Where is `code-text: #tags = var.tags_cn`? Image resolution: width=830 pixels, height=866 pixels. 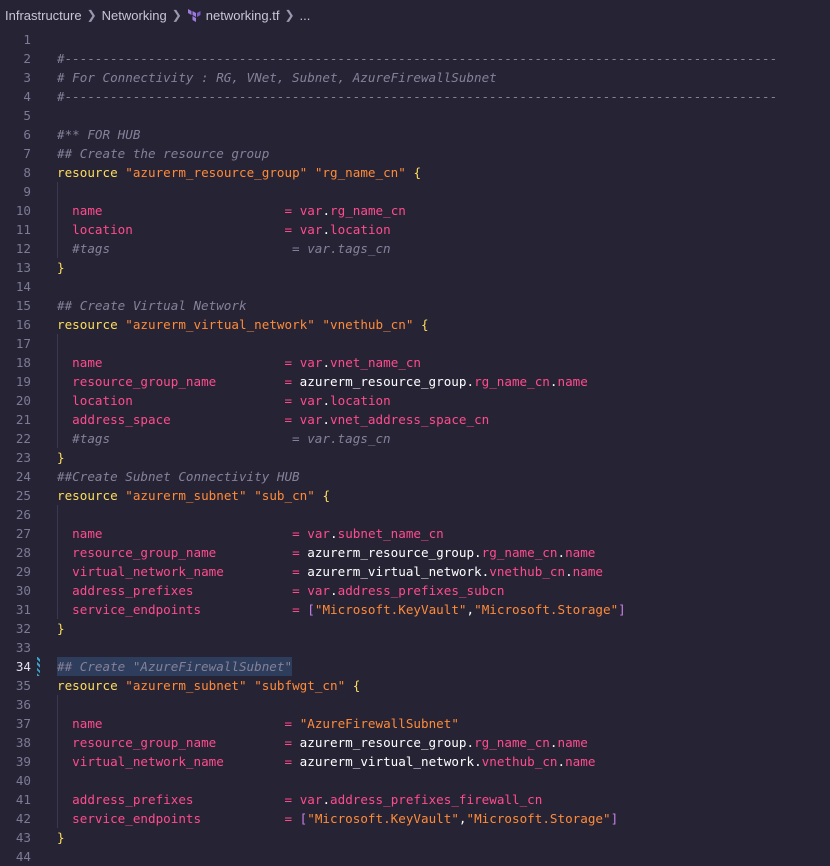
code-text: #tags = var.tags_cn is located at coordinates (223, 438).